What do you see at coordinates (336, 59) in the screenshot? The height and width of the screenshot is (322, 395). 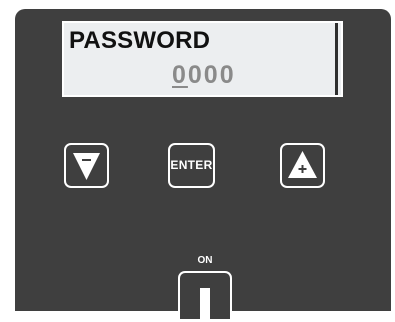 I see `display-edge` at bounding box center [336, 59].